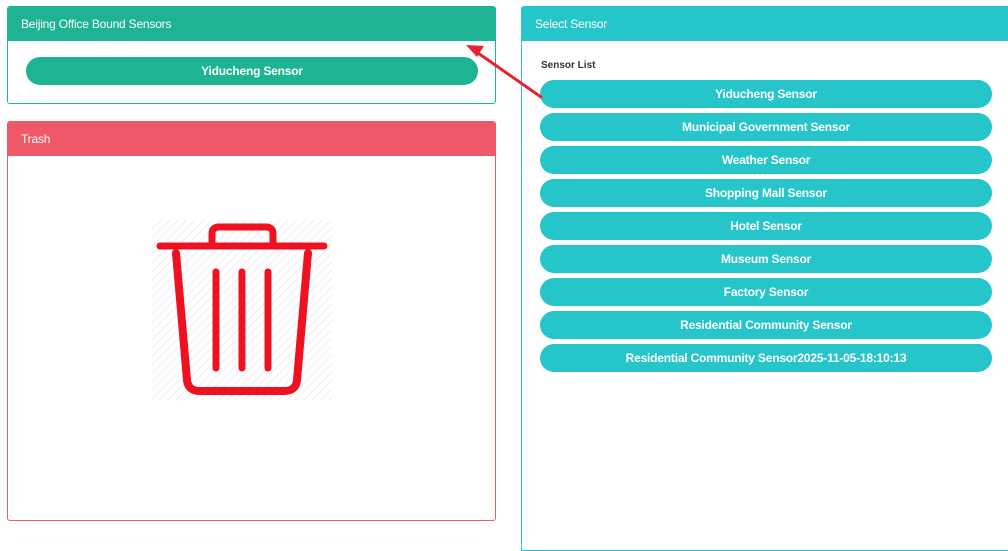 The height and width of the screenshot is (551, 1008). What do you see at coordinates (766, 127) in the screenshot?
I see `sensor-item-municipal-government: Municipal Government Sensor` at bounding box center [766, 127].